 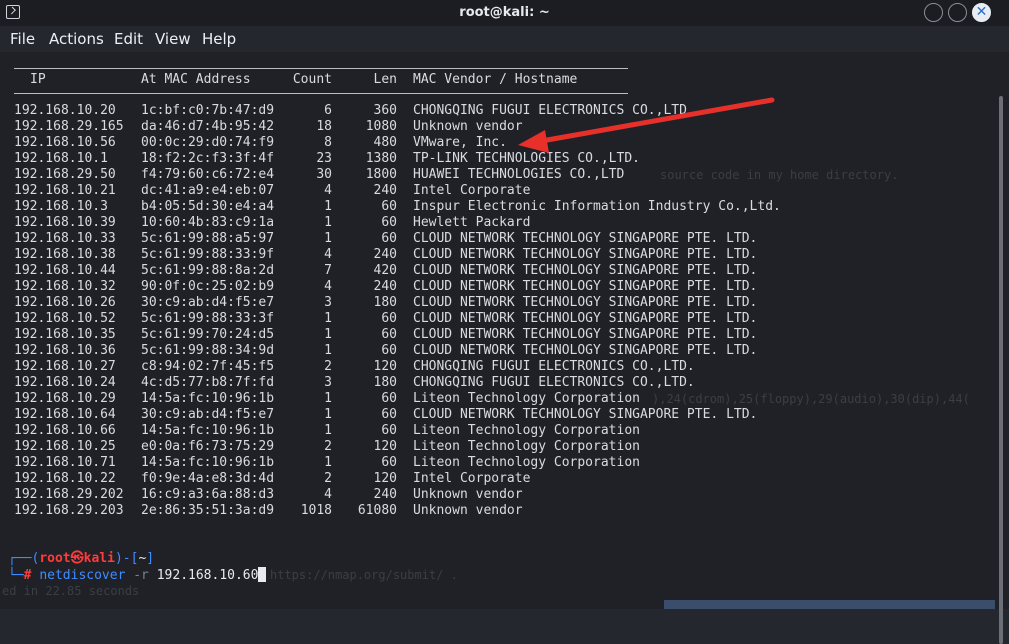 I want to click on header-mac: At MAC Address, so click(x=196, y=79).